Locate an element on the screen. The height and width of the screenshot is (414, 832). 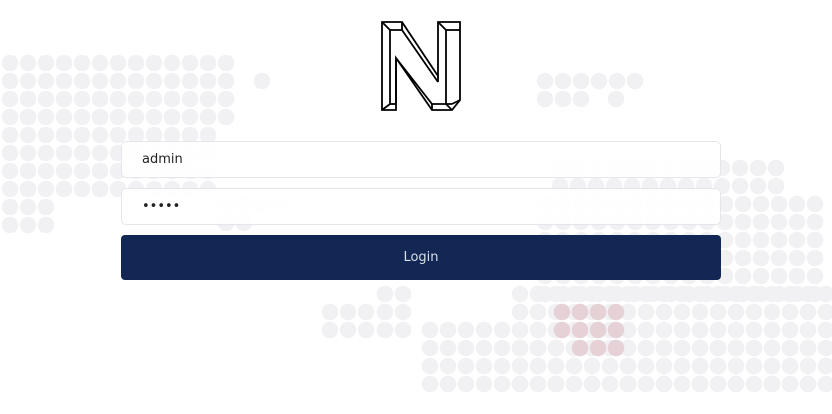
password-input is located at coordinates (421, 206).